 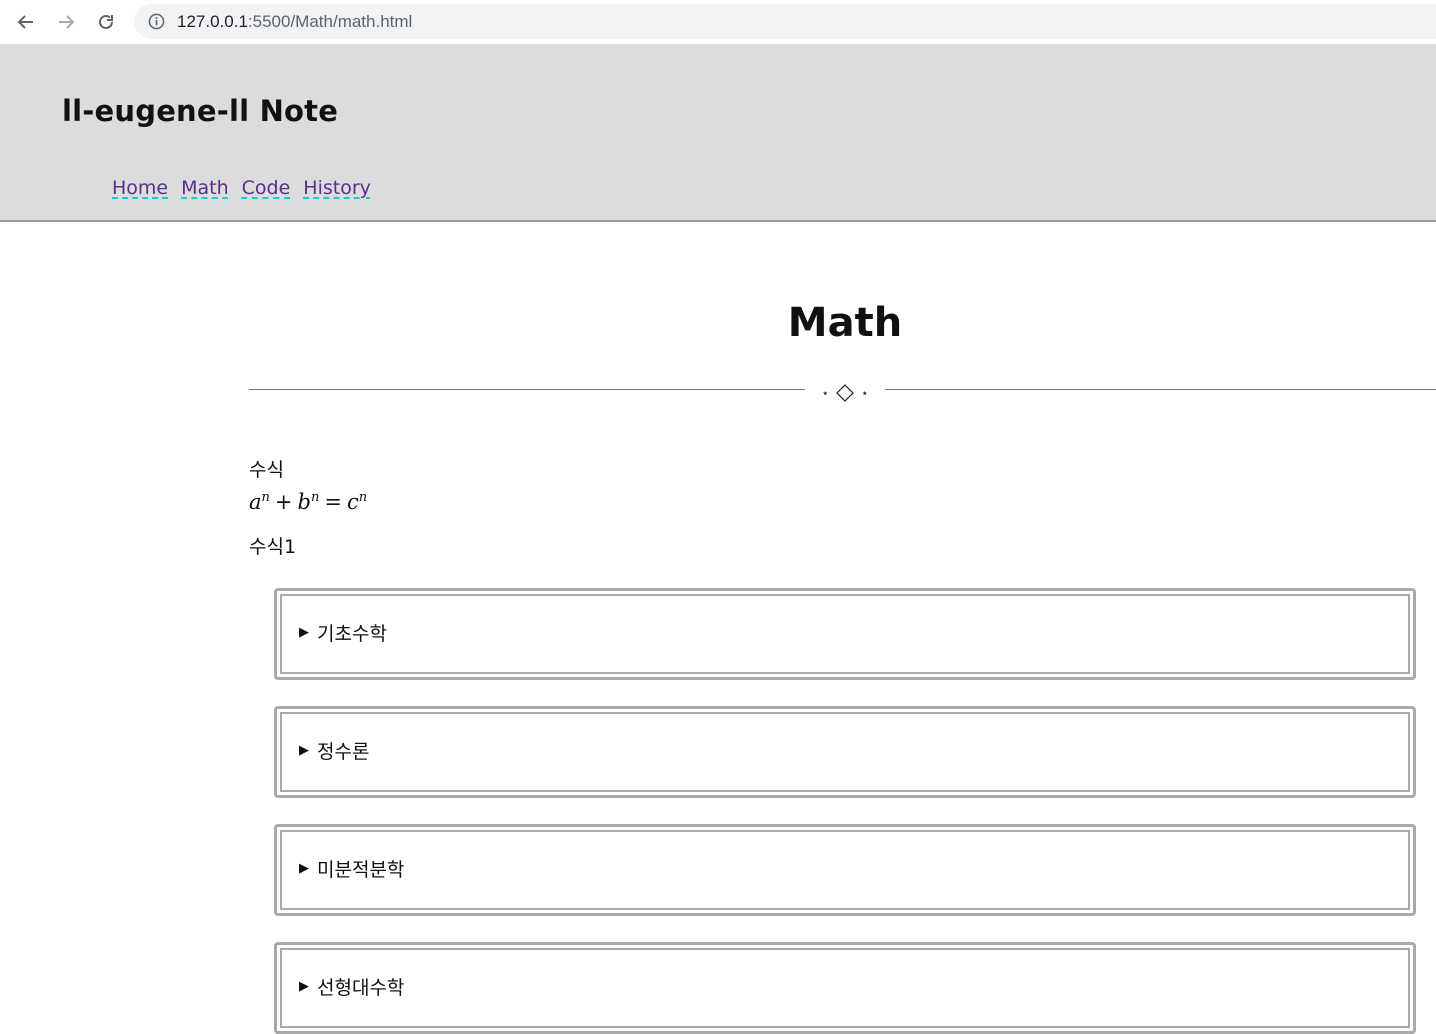 I want to click on section-linear-algebra: ▶ 선형대수학, so click(x=845, y=988).